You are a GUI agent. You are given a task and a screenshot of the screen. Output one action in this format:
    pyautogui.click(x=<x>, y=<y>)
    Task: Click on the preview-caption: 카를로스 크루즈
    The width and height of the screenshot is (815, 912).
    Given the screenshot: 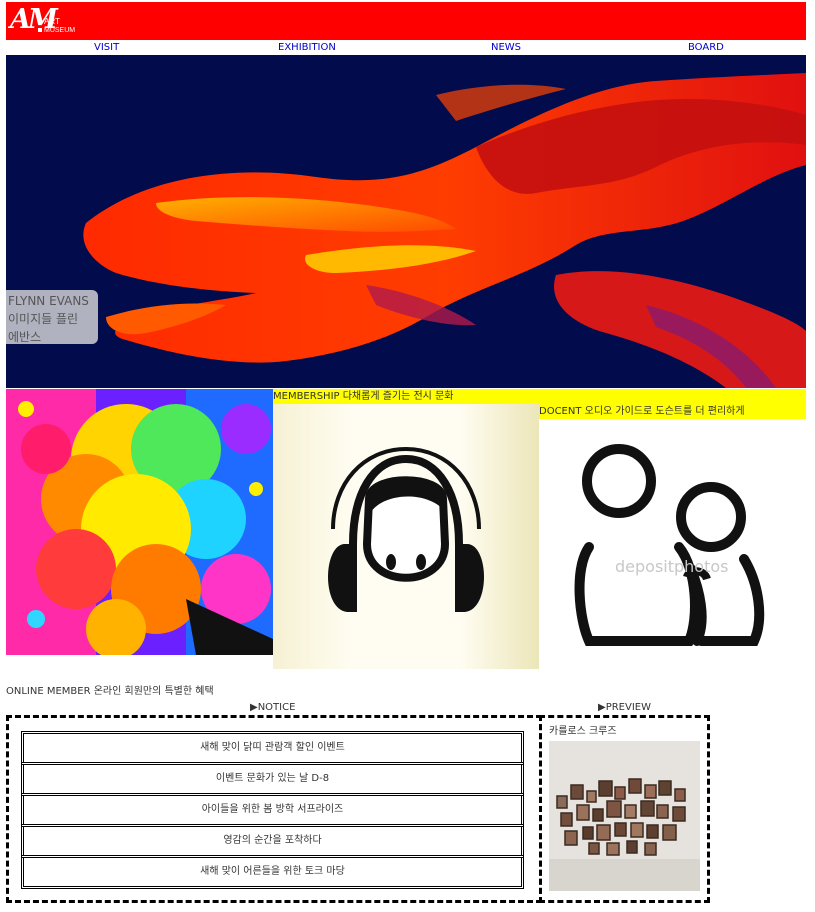 What is the action you would take?
    pyautogui.click(x=583, y=731)
    